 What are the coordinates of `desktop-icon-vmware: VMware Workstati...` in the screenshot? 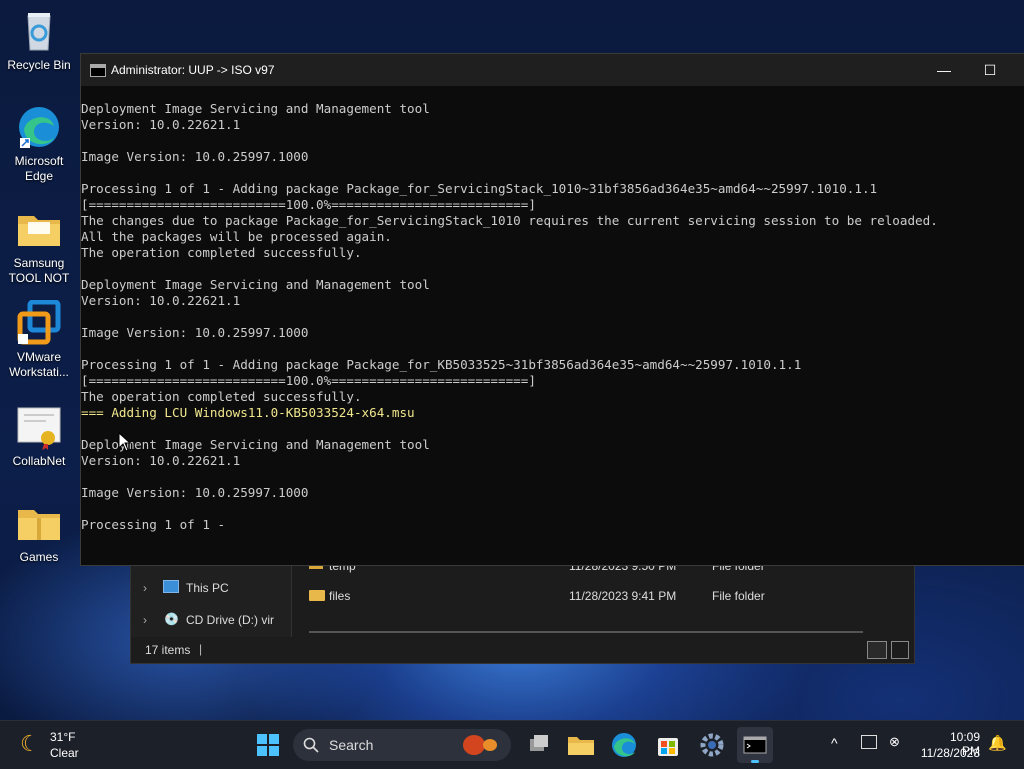 It's located at (39, 339).